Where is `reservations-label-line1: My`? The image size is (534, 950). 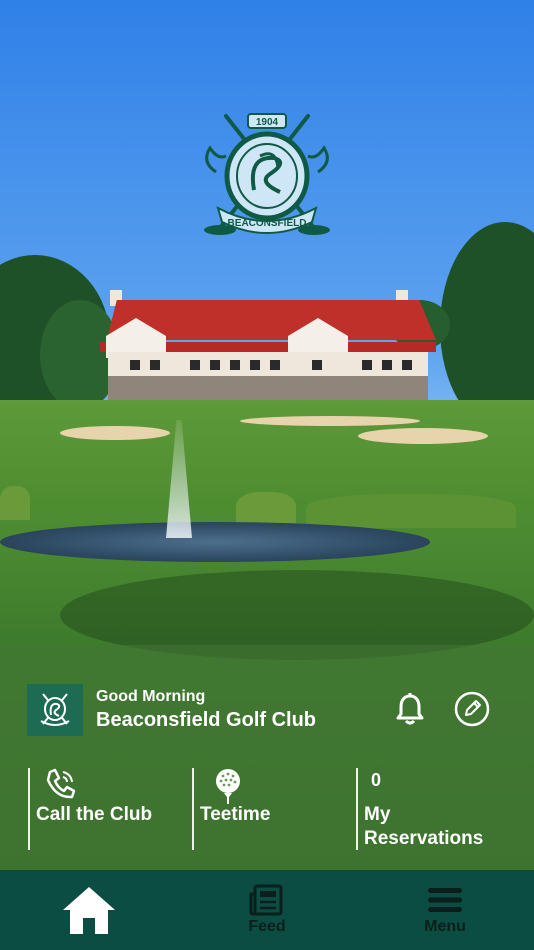
reservations-label-line1: My is located at coordinates (377, 814).